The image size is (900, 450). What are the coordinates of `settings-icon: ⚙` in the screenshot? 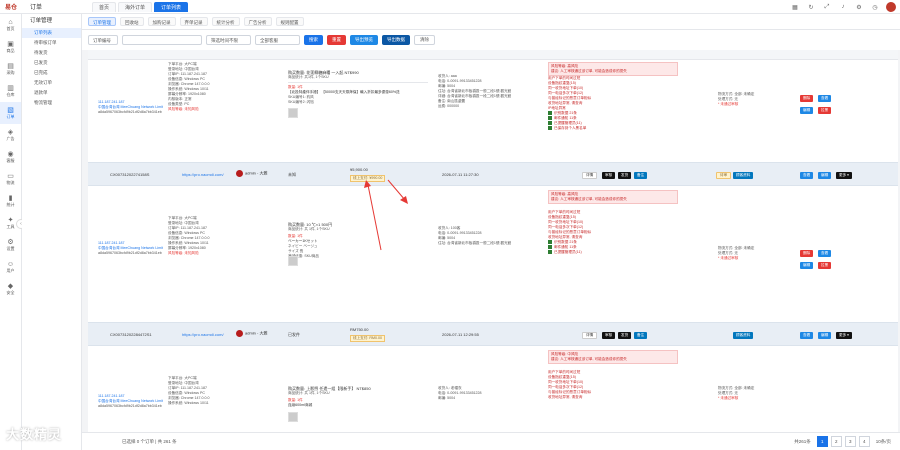 It's located at (859, 7).